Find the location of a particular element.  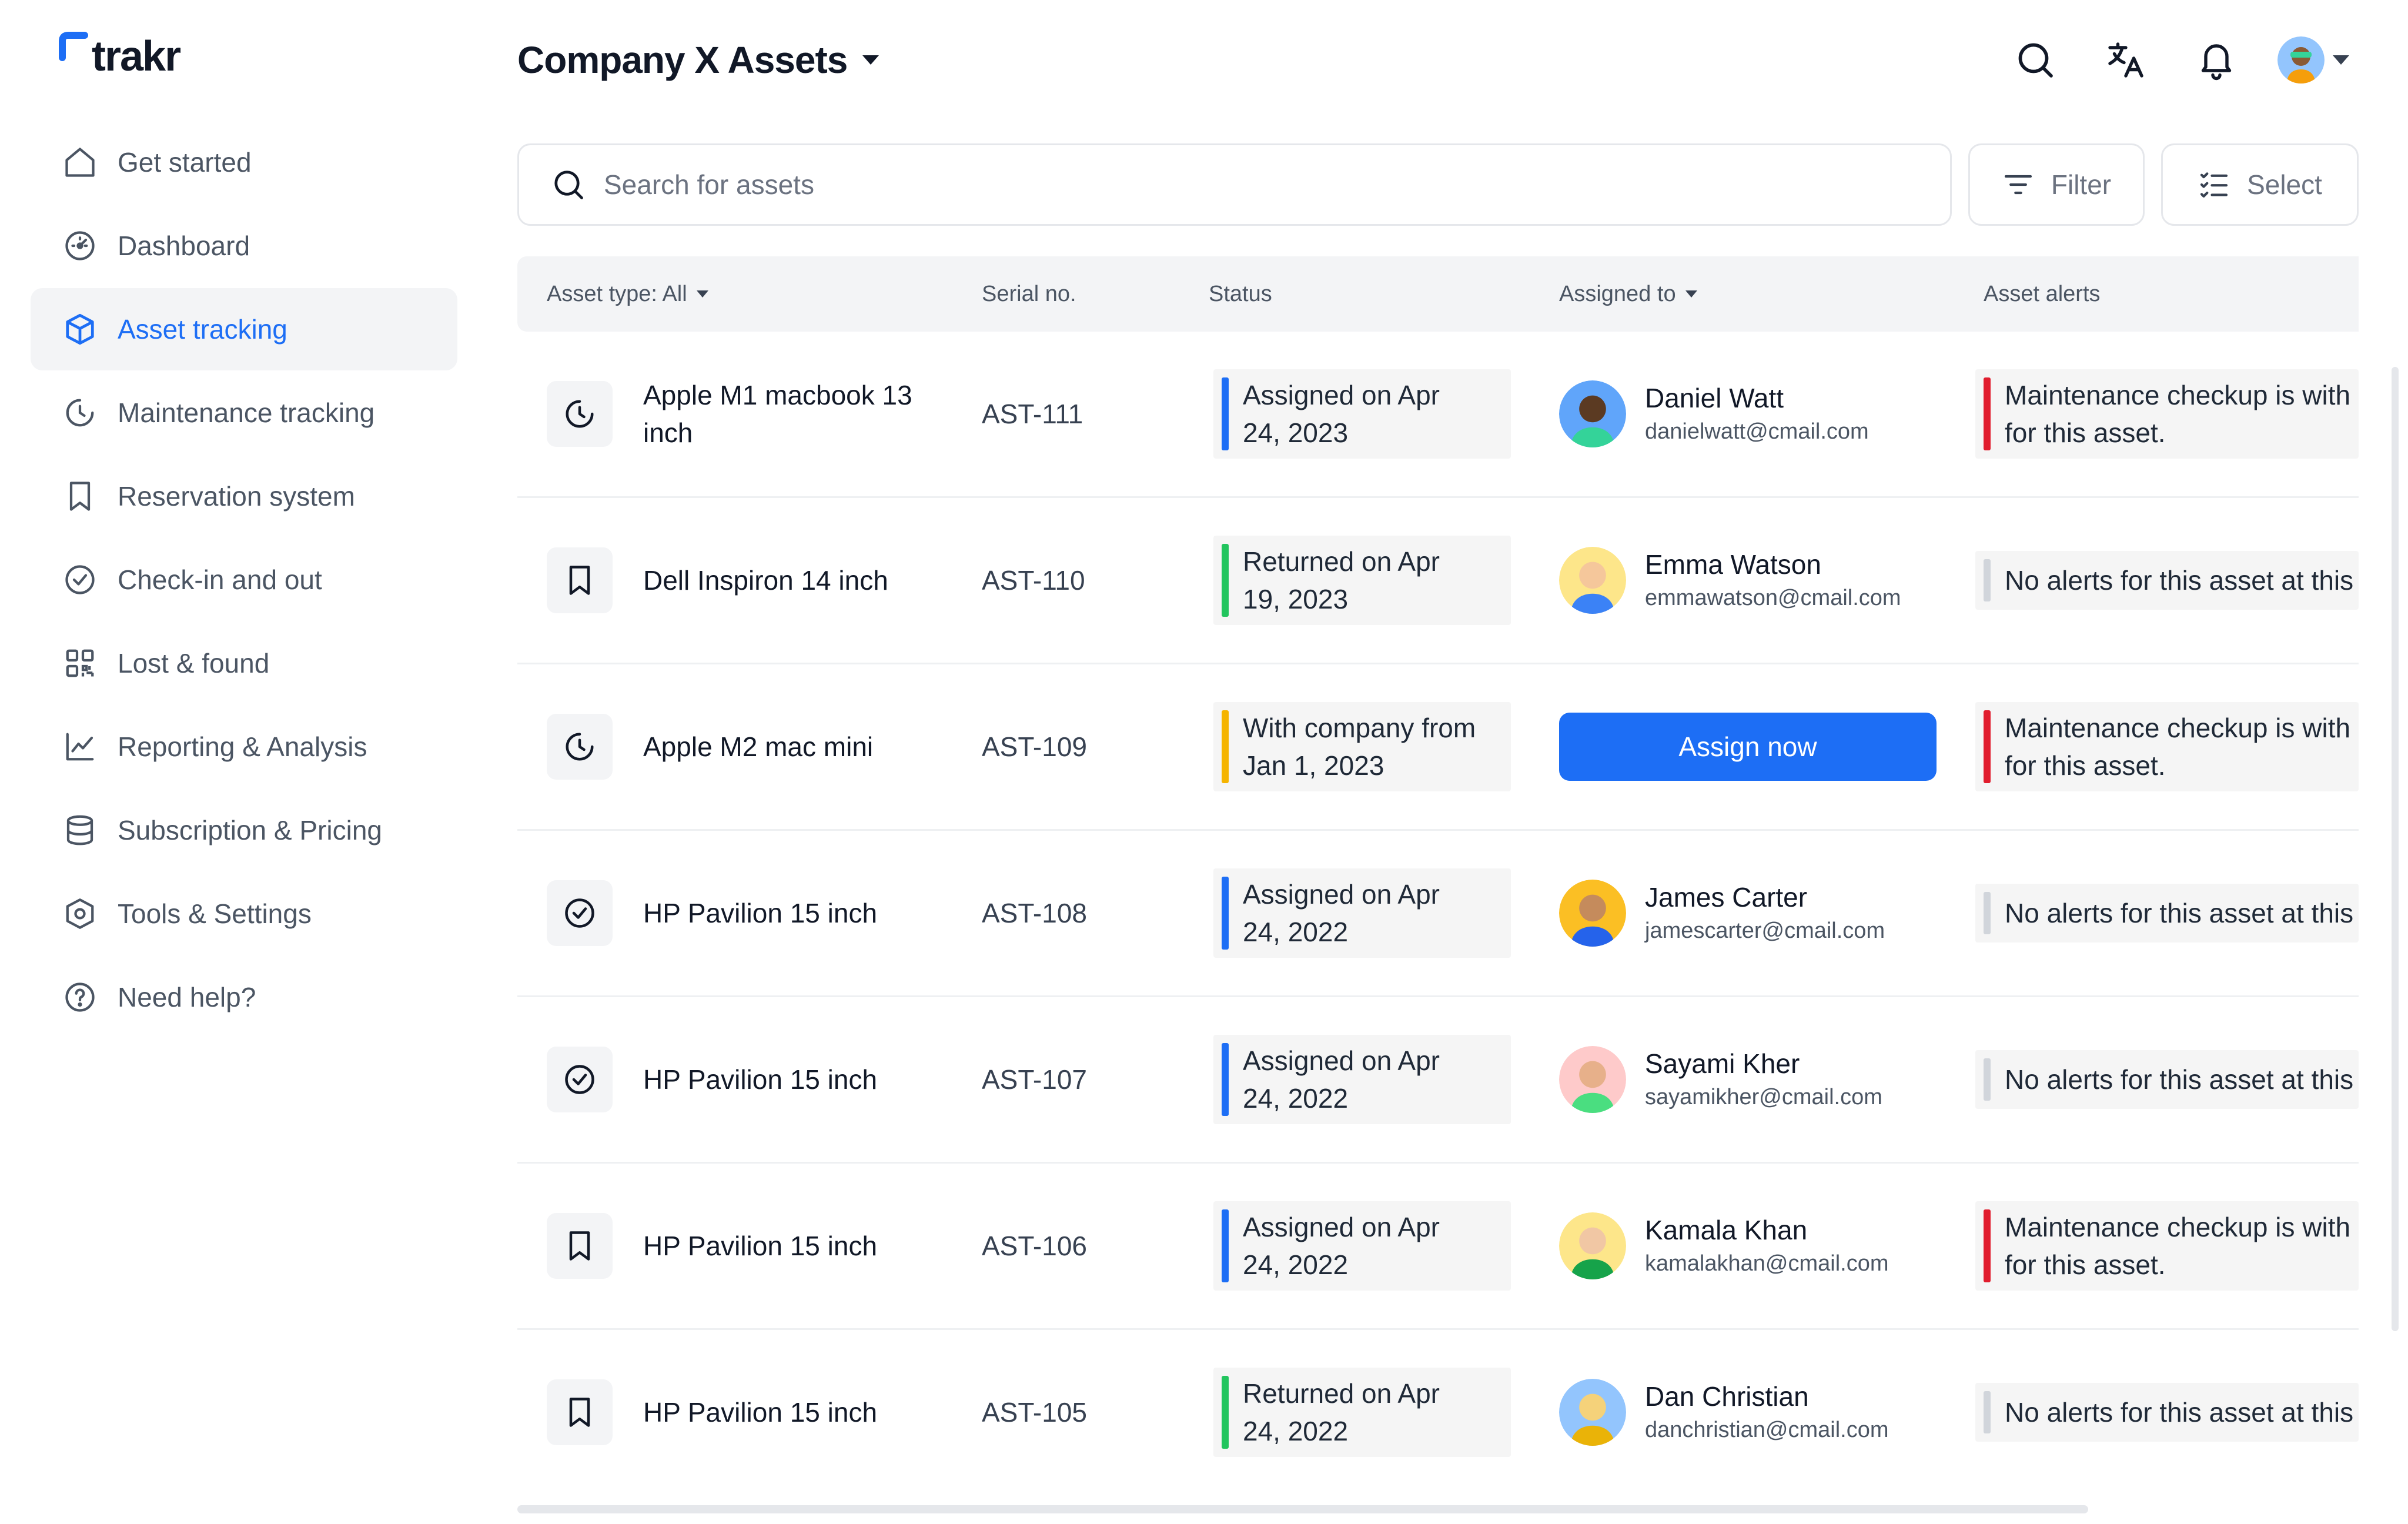

select-button: Select is located at coordinates (2260, 184).